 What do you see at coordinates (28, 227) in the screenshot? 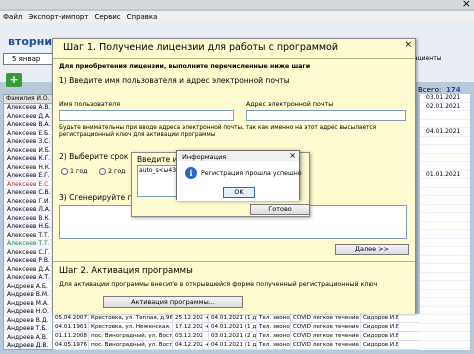
I see `patient-row: Алексеев Н.Б.` at bounding box center [28, 227].